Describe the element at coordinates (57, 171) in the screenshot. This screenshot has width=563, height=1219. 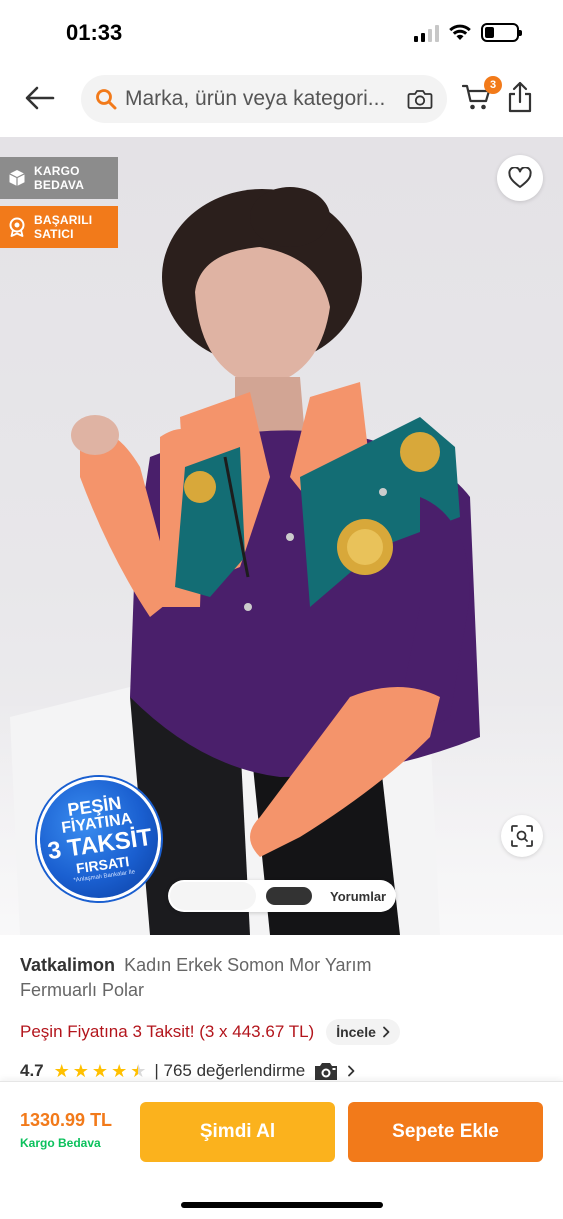
I see `badge-kargo-line1: KARGO` at that location.